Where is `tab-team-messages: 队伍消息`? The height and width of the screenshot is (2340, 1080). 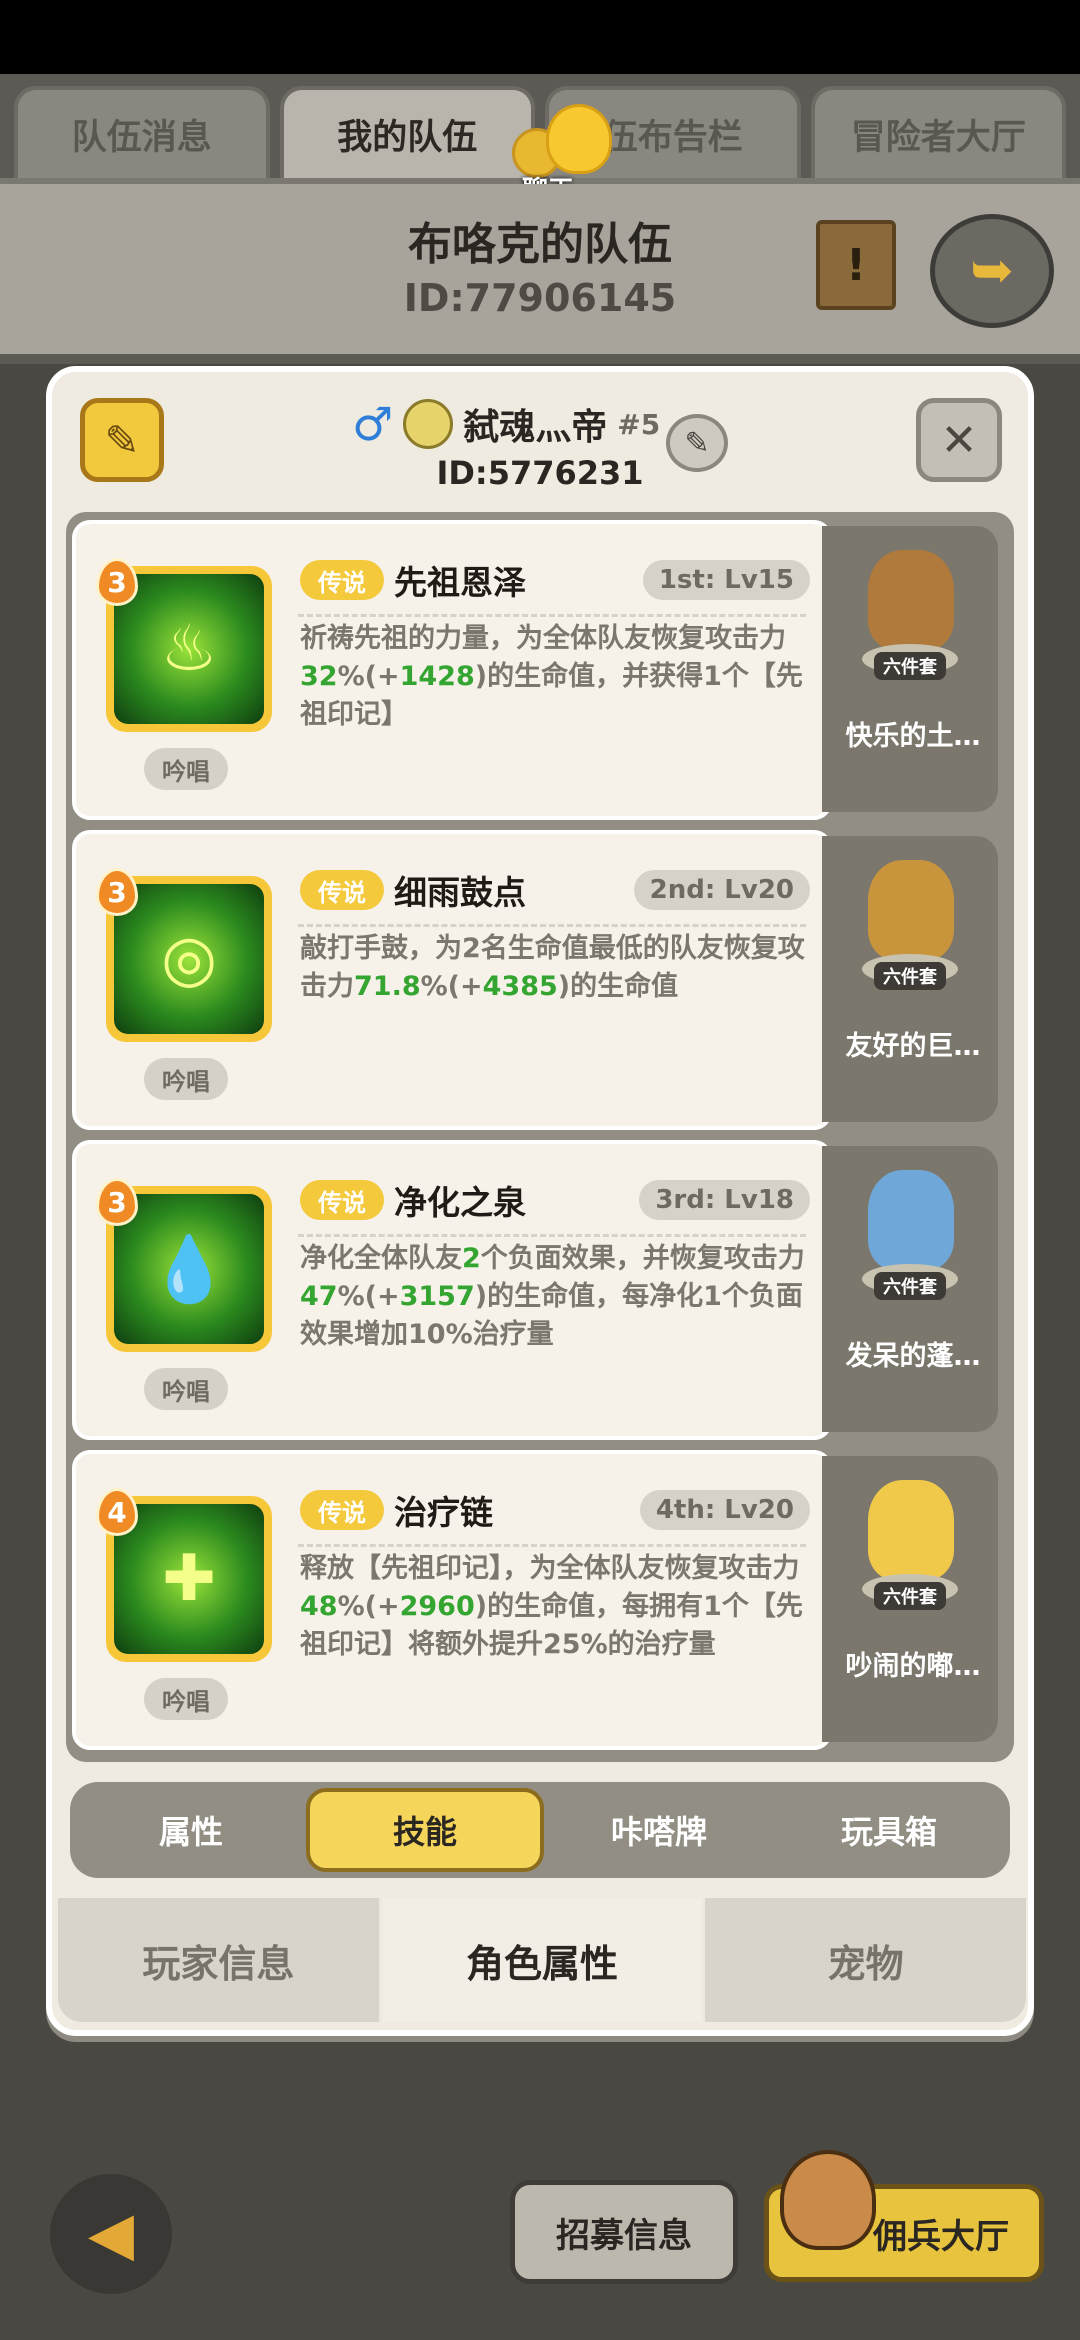 tab-team-messages: 队伍消息 is located at coordinates (142, 132).